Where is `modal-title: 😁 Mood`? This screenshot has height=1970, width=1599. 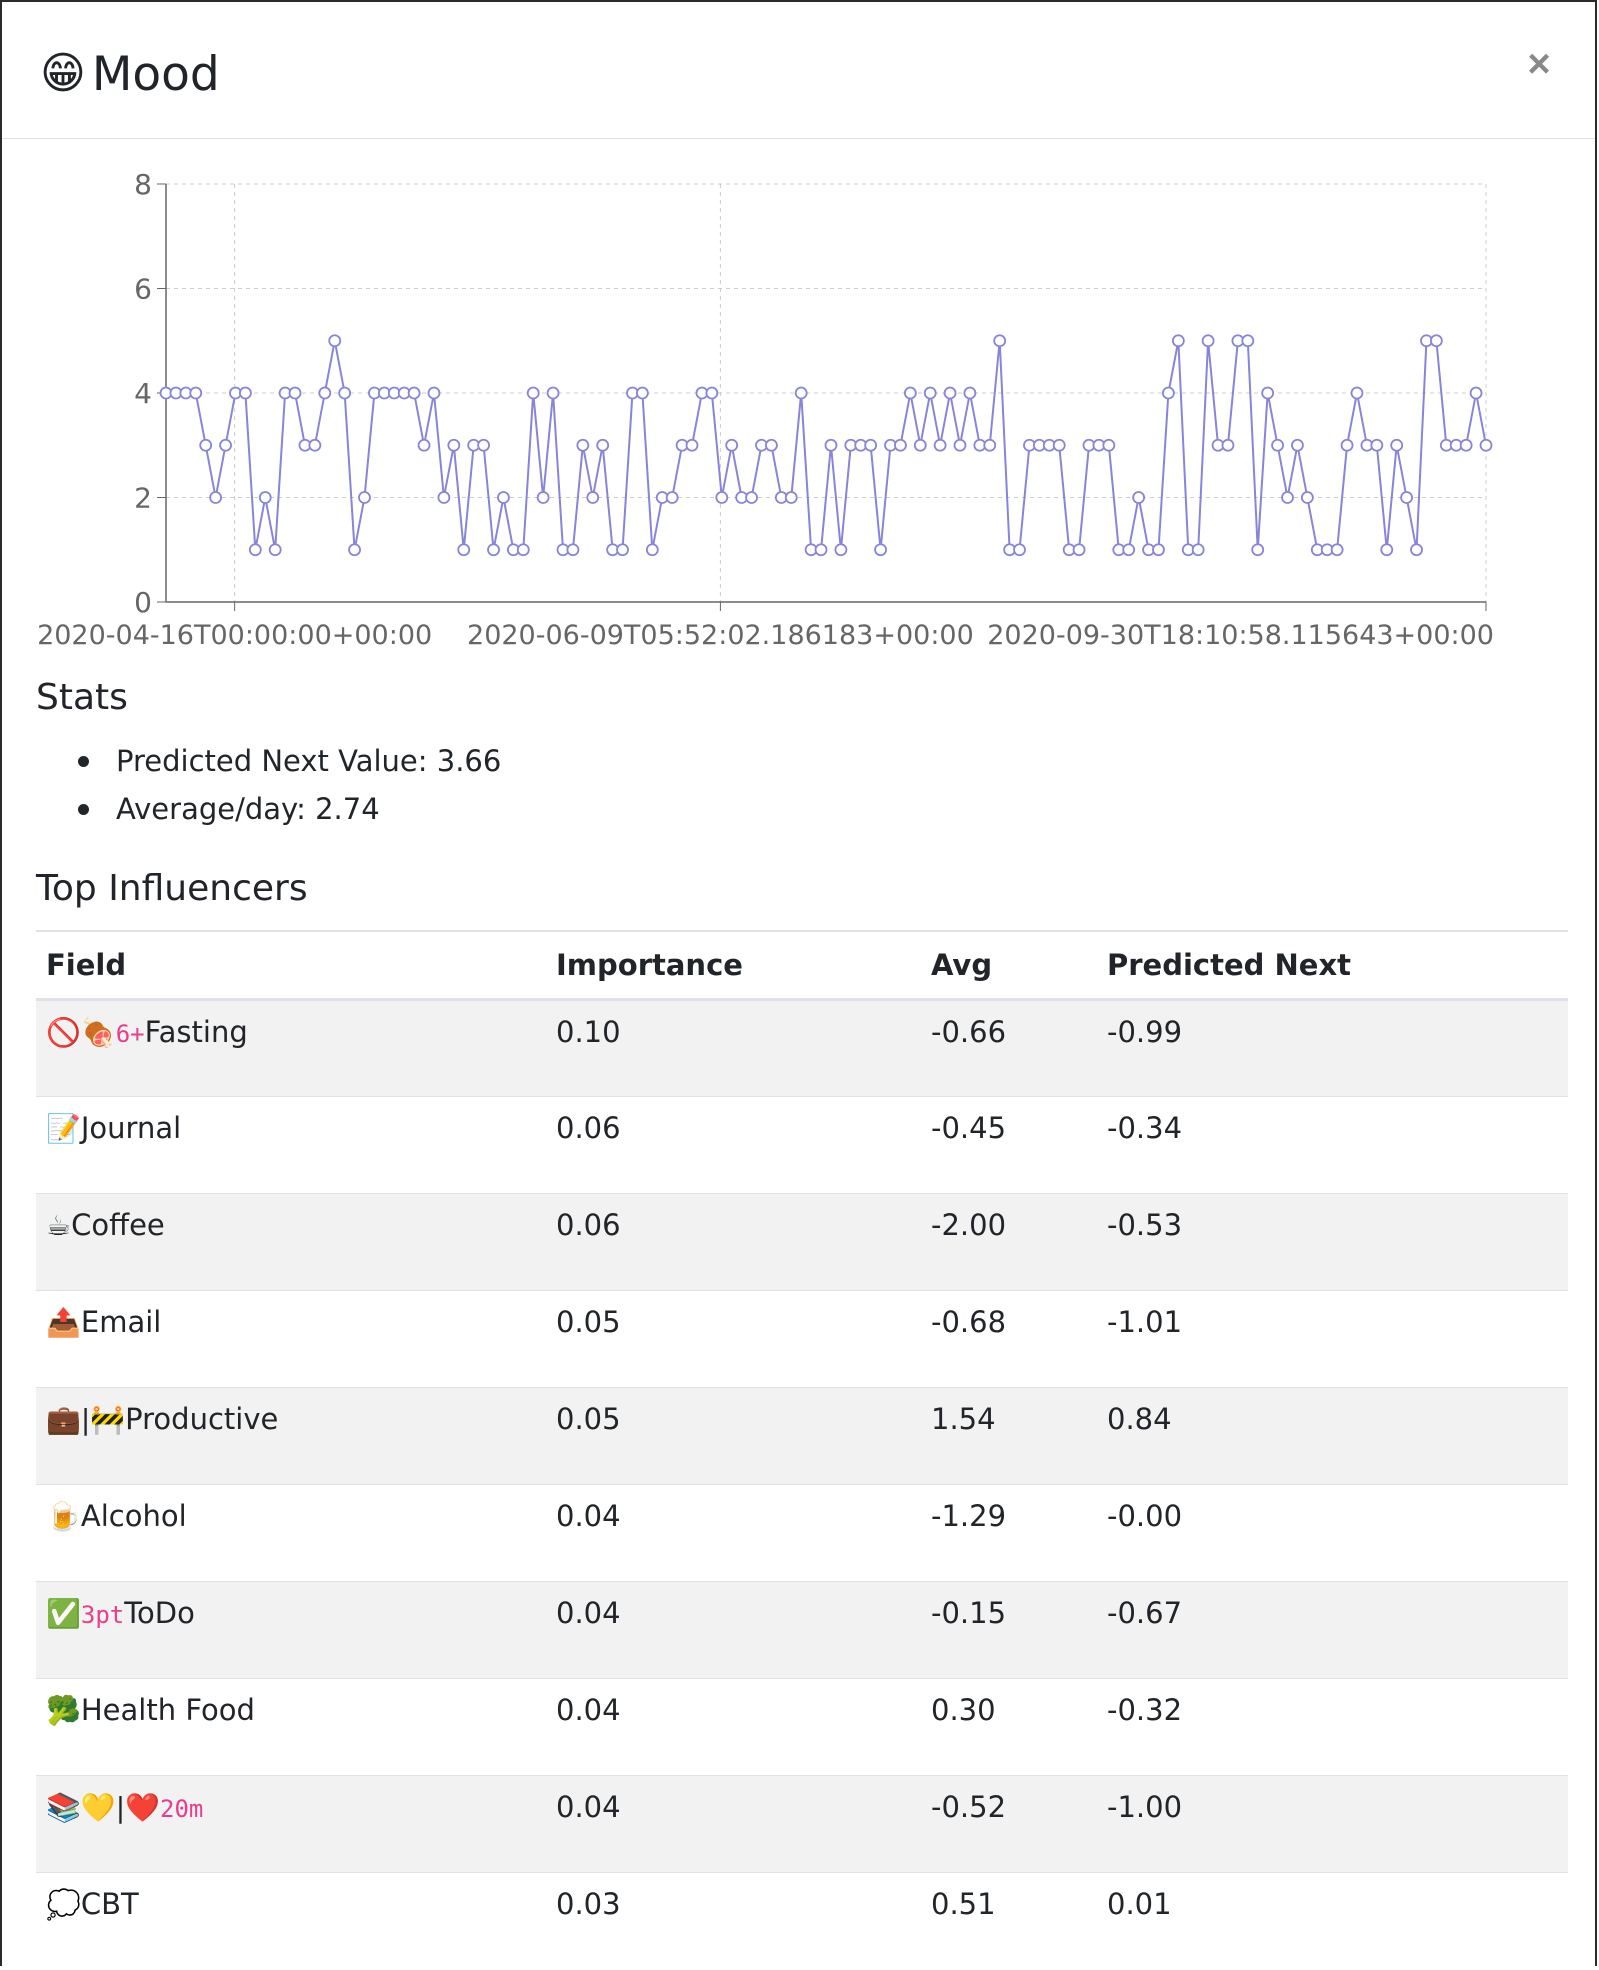
modal-title: 😁 Mood is located at coordinates (130, 74).